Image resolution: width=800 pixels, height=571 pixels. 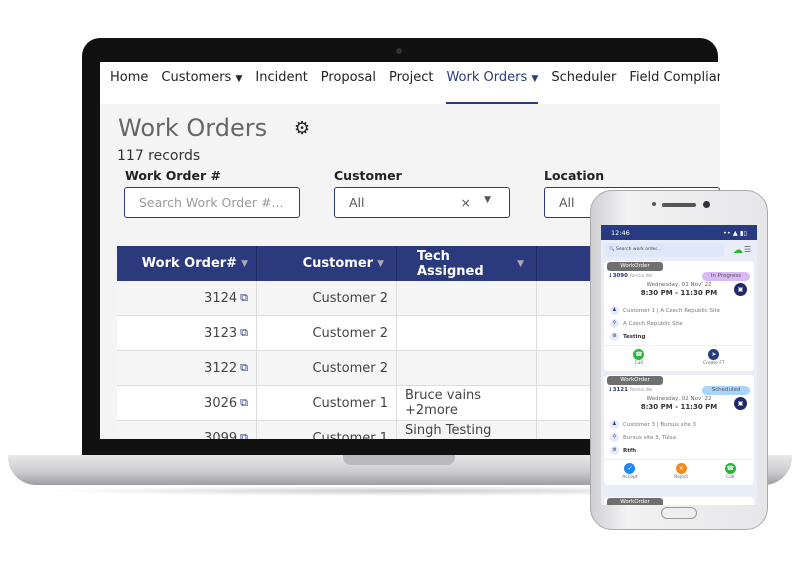 I want to click on action-reject-button: × Reject, so click(x=681, y=471).